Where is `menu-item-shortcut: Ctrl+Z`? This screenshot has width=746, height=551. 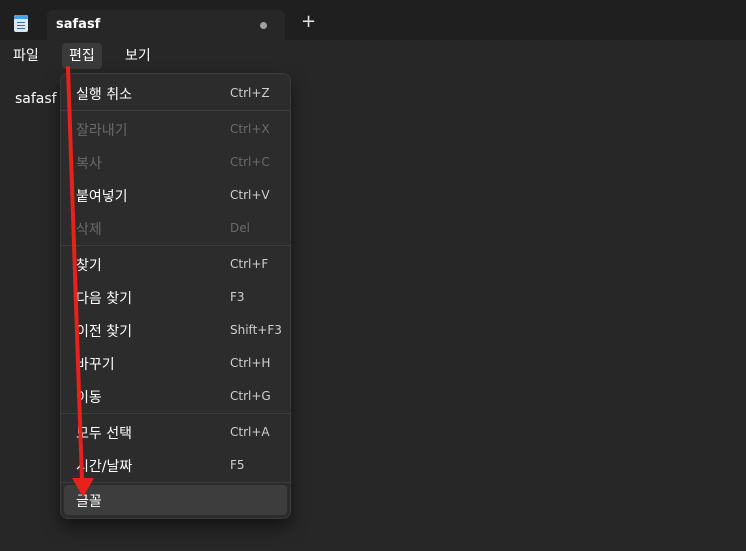
menu-item-shortcut: Ctrl+Z is located at coordinates (250, 93).